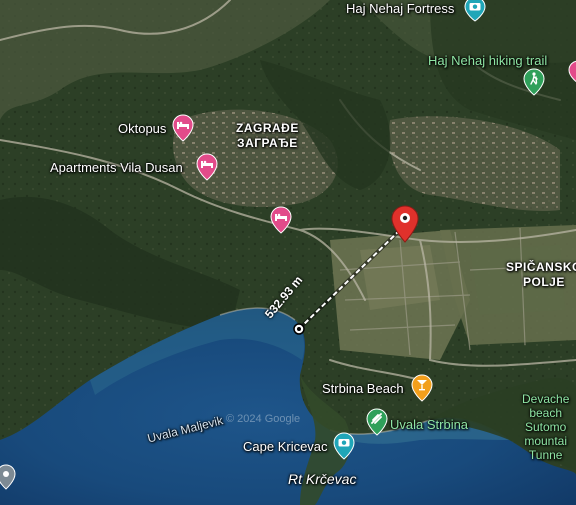  I want to click on cocktail-icon, so click(422, 390).